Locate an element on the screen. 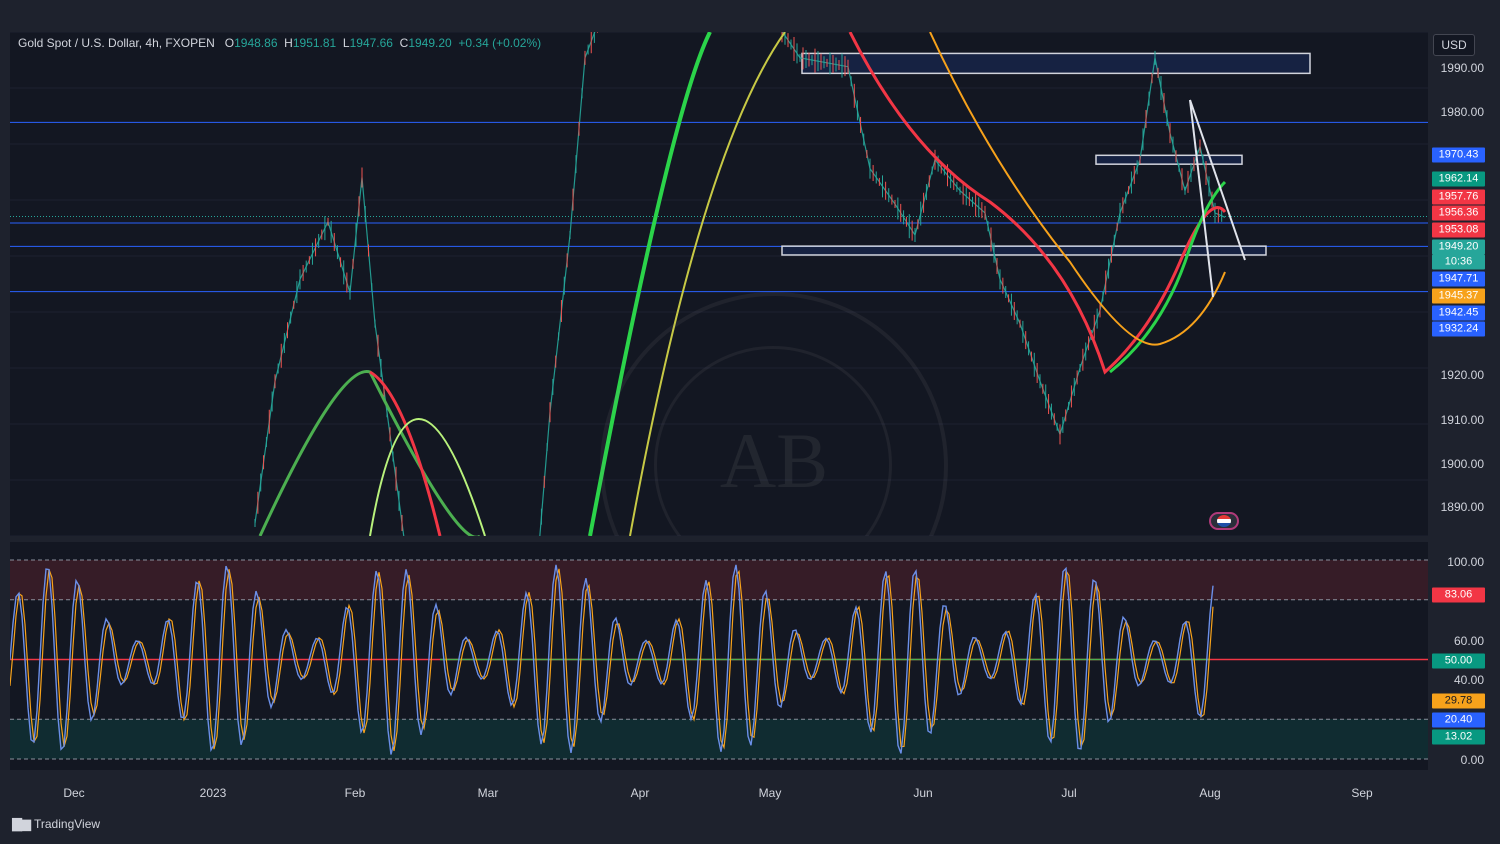  osc-tick: 100.00 is located at coordinates (1465, 562).